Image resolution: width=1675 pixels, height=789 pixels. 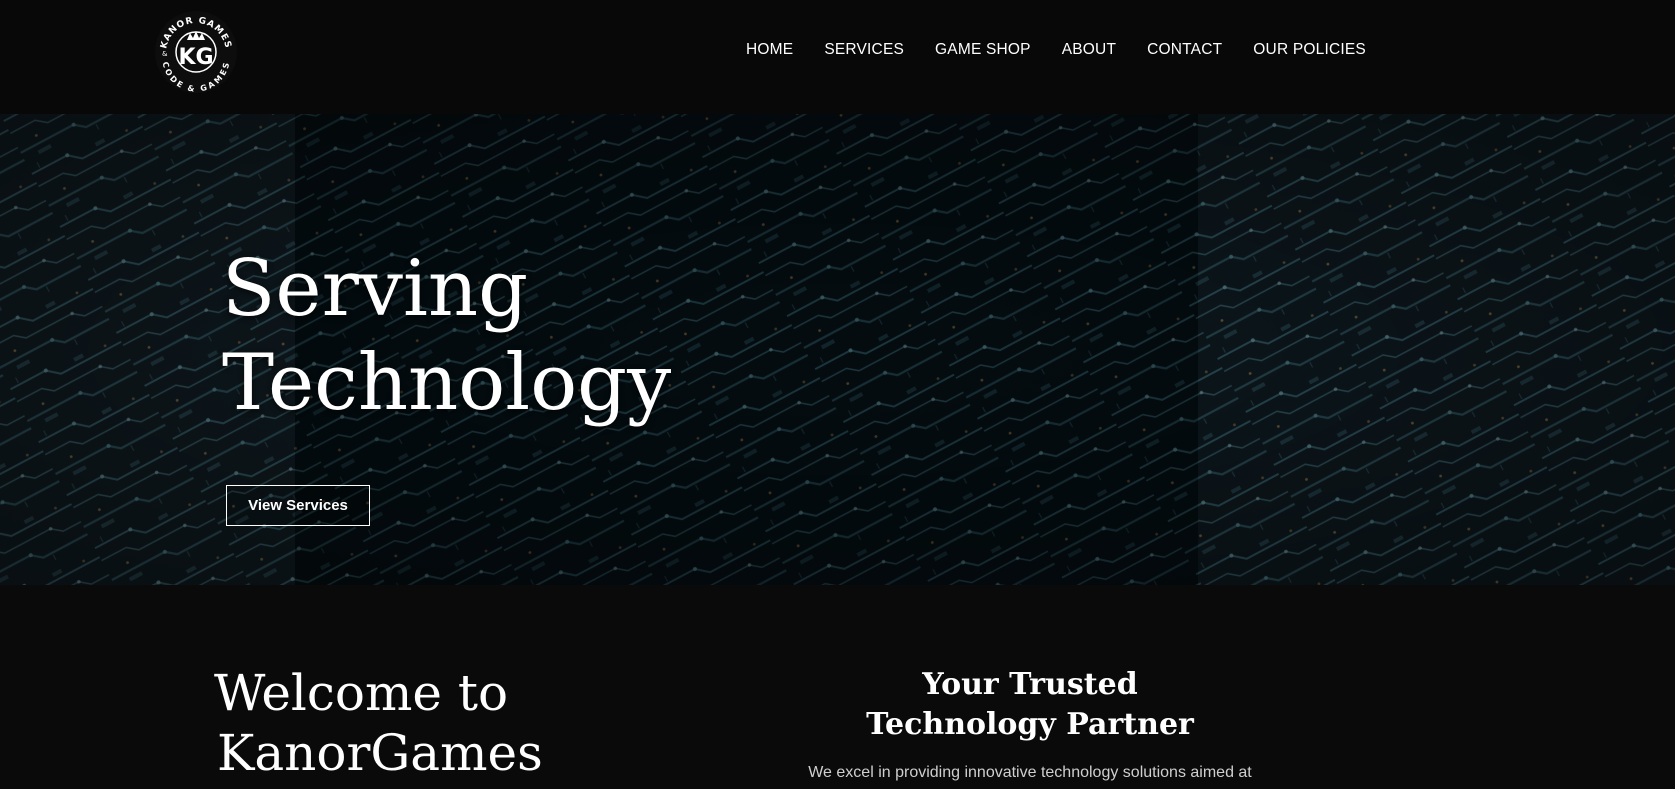 I want to click on logo-emblem-icon: KANOR GAMES CODE & GAMES KG &, so click(x=196, y=52).